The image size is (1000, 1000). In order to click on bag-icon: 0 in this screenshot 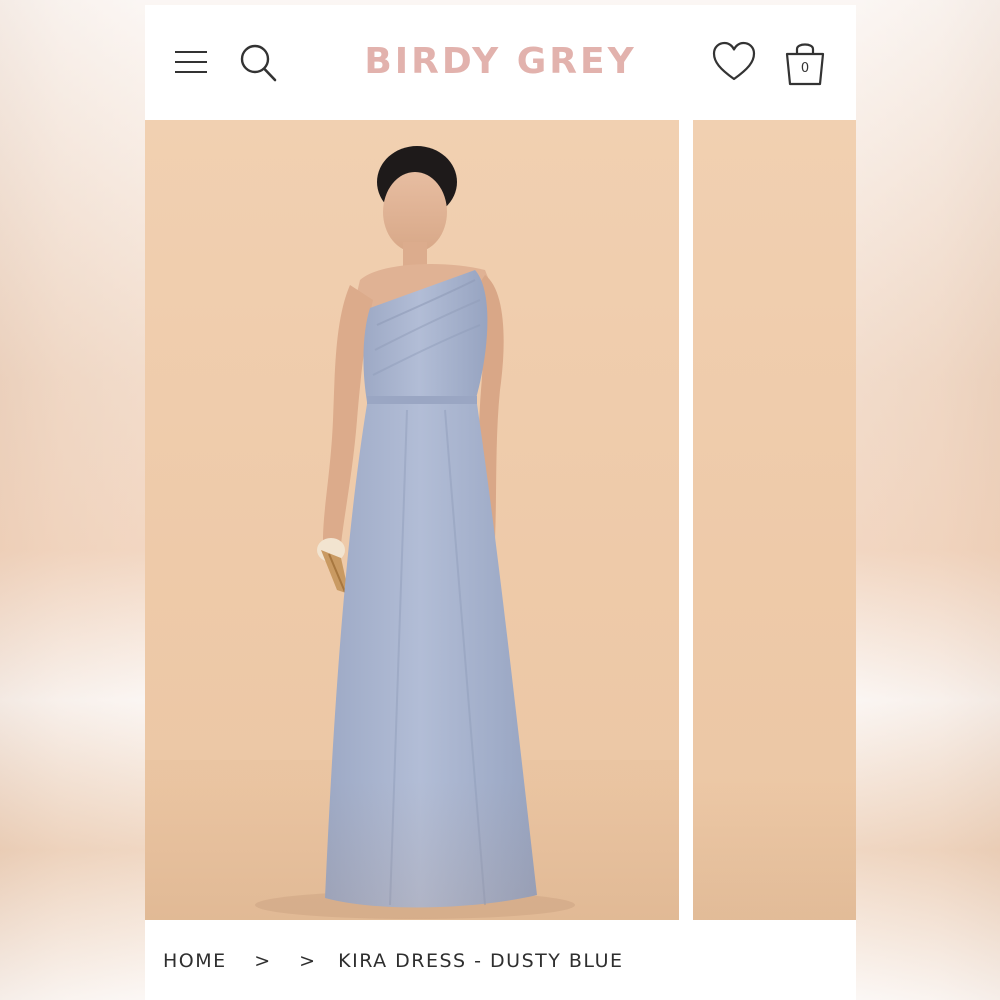, I will do `click(805, 63)`.